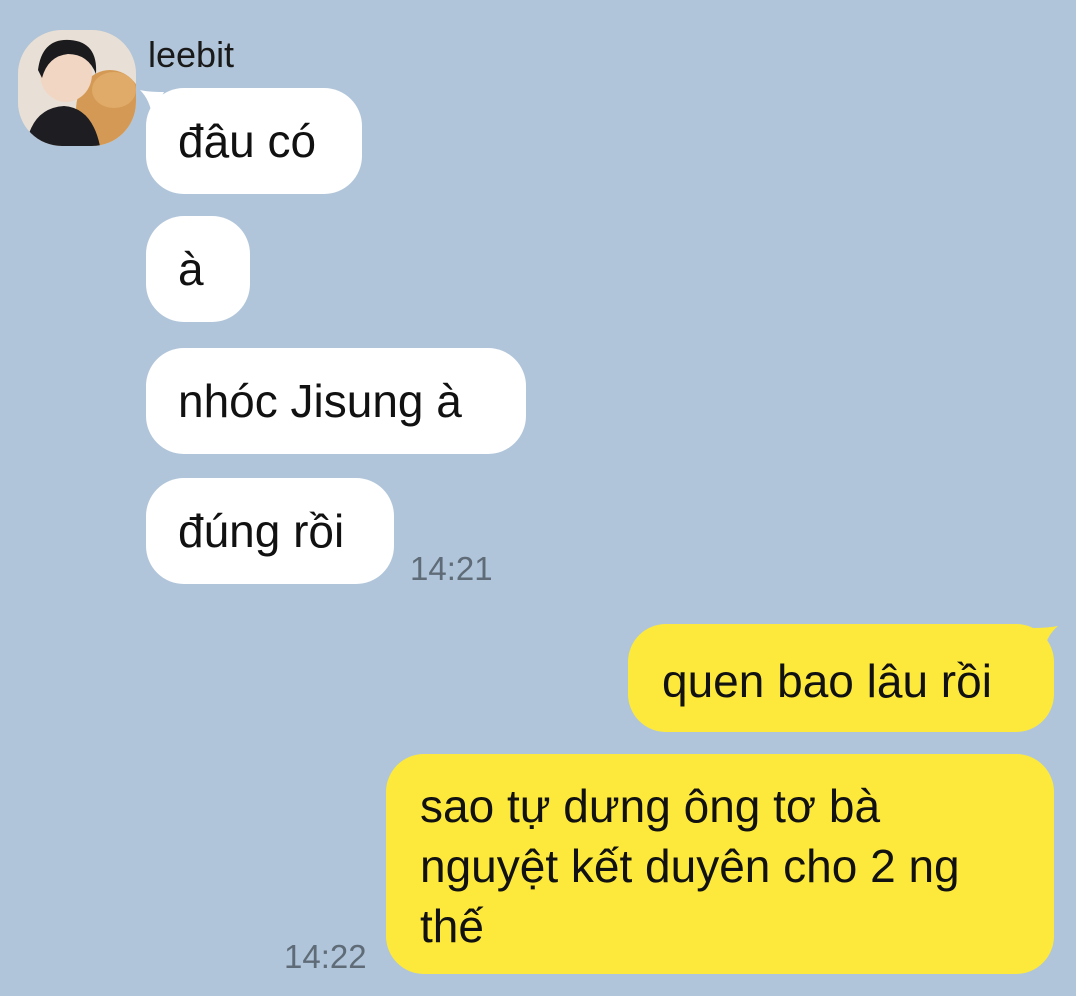 The width and height of the screenshot is (1076, 996). Describe the element at coordinates (325, 956) in the screenshot. I see `message-timestamp: 14:22` at that location.